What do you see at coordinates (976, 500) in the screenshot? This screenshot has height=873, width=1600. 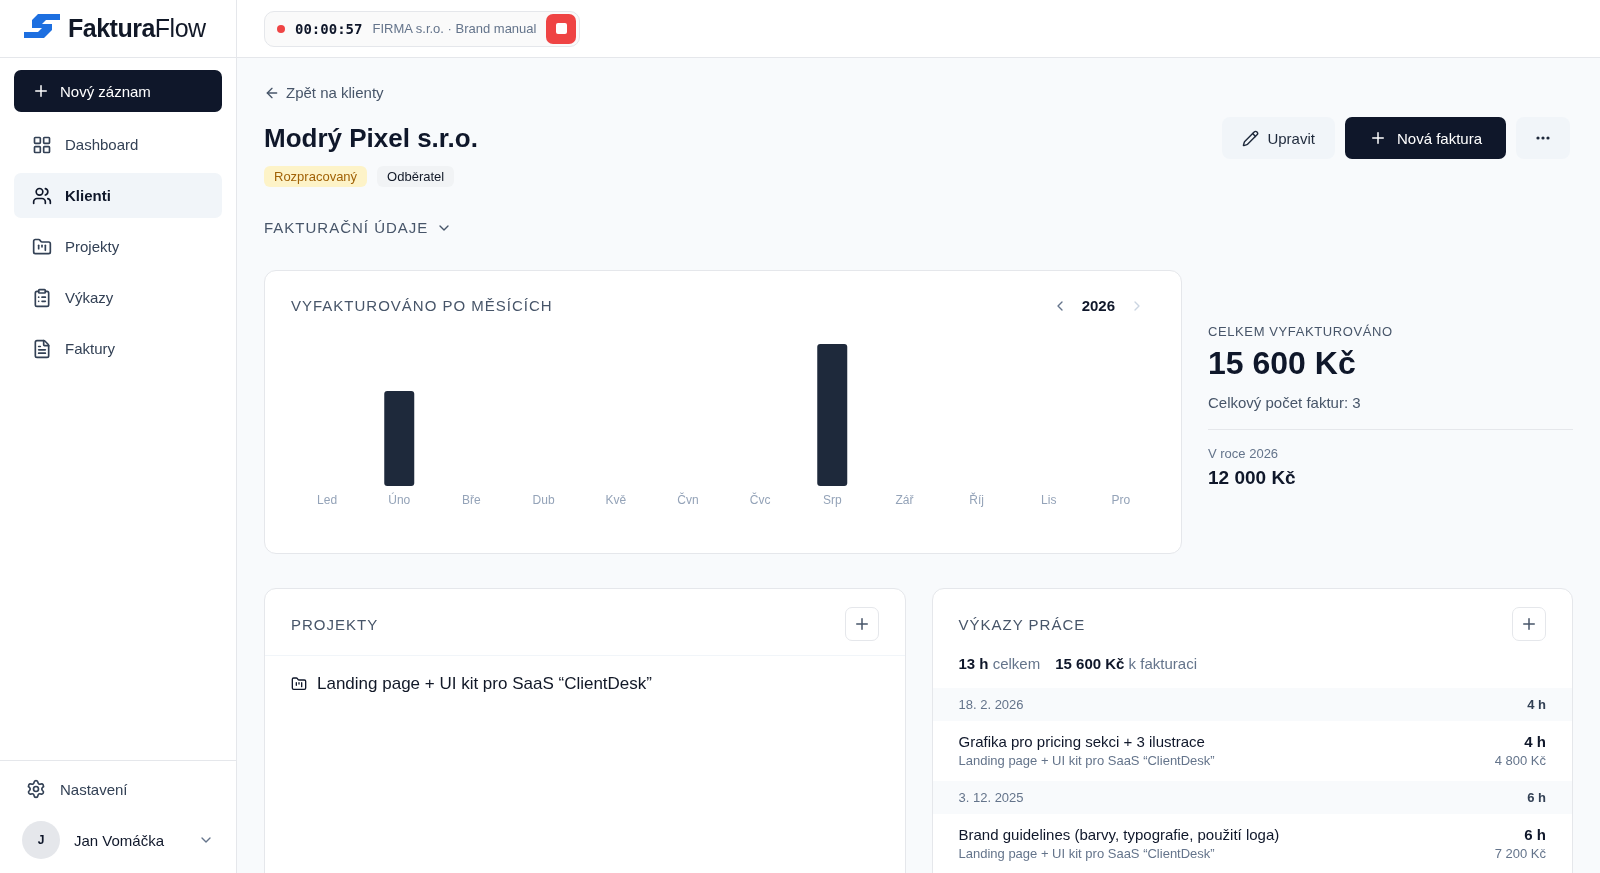 I see `month-label: Říj` at bounding box center [976, 500].